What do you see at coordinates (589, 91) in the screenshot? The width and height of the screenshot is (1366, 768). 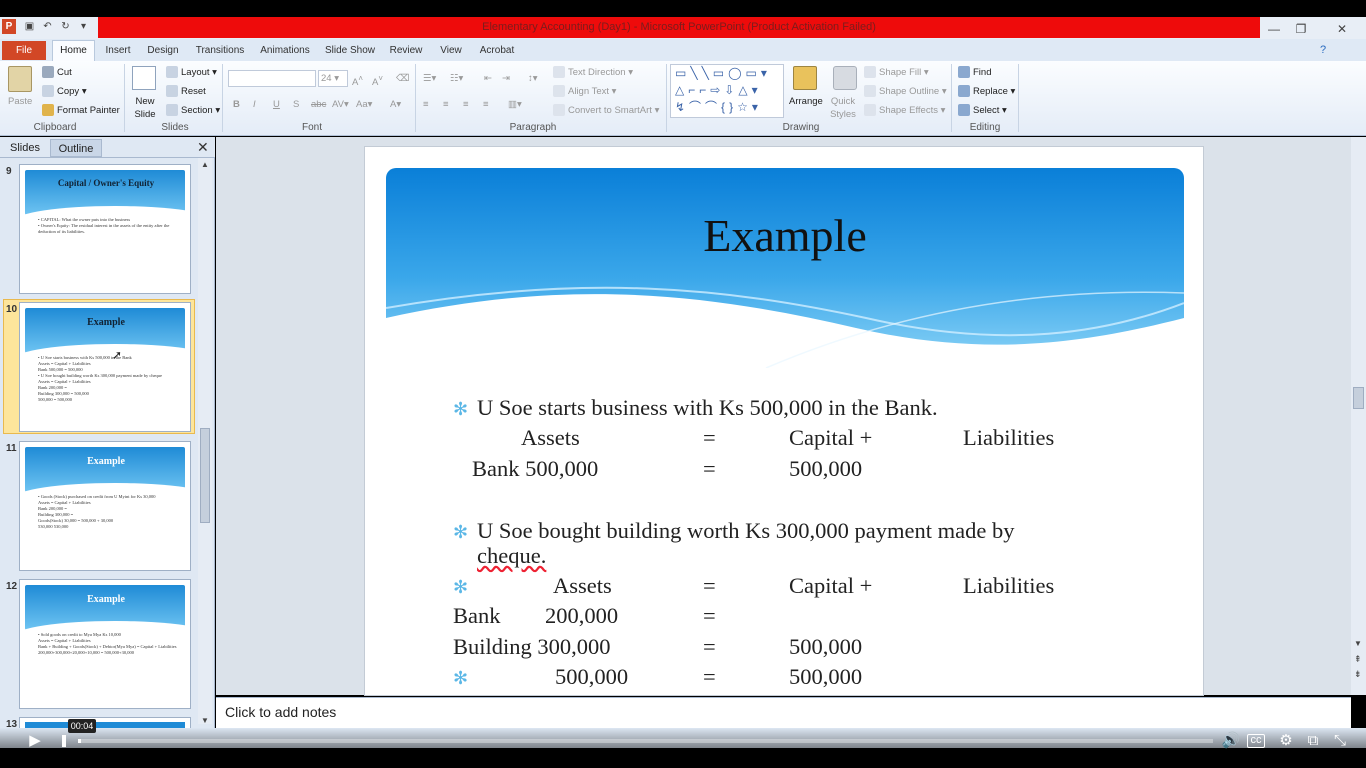 I see `align-text-label: Align Text` at bounding box center [589, 91].